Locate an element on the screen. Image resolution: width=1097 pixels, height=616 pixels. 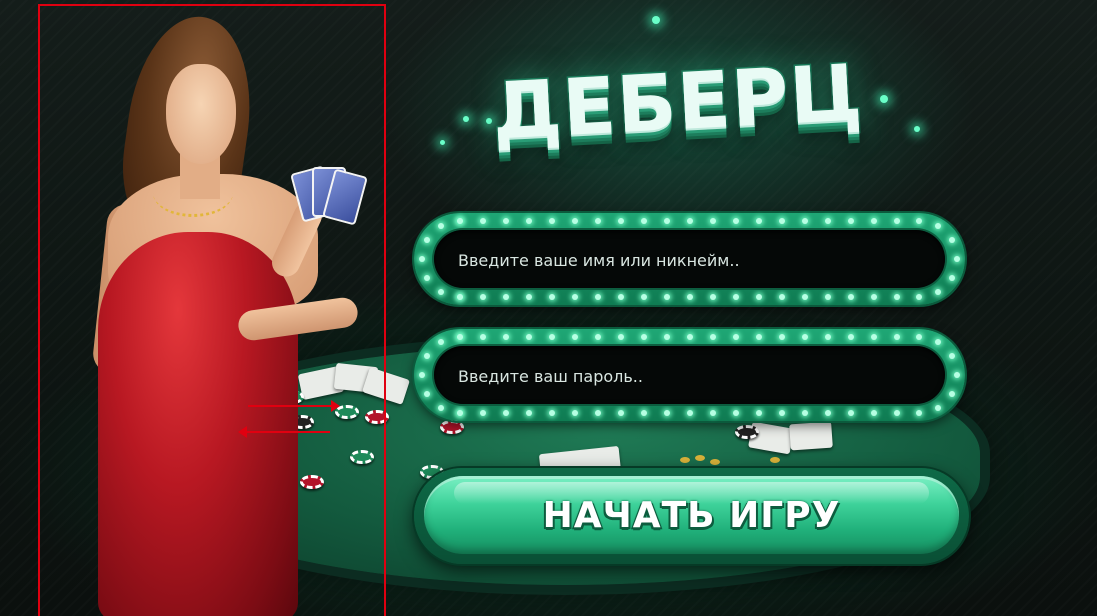
start-game-button-label: НАЧАТЬ ИГРУ is located at coordinates (691, 515).